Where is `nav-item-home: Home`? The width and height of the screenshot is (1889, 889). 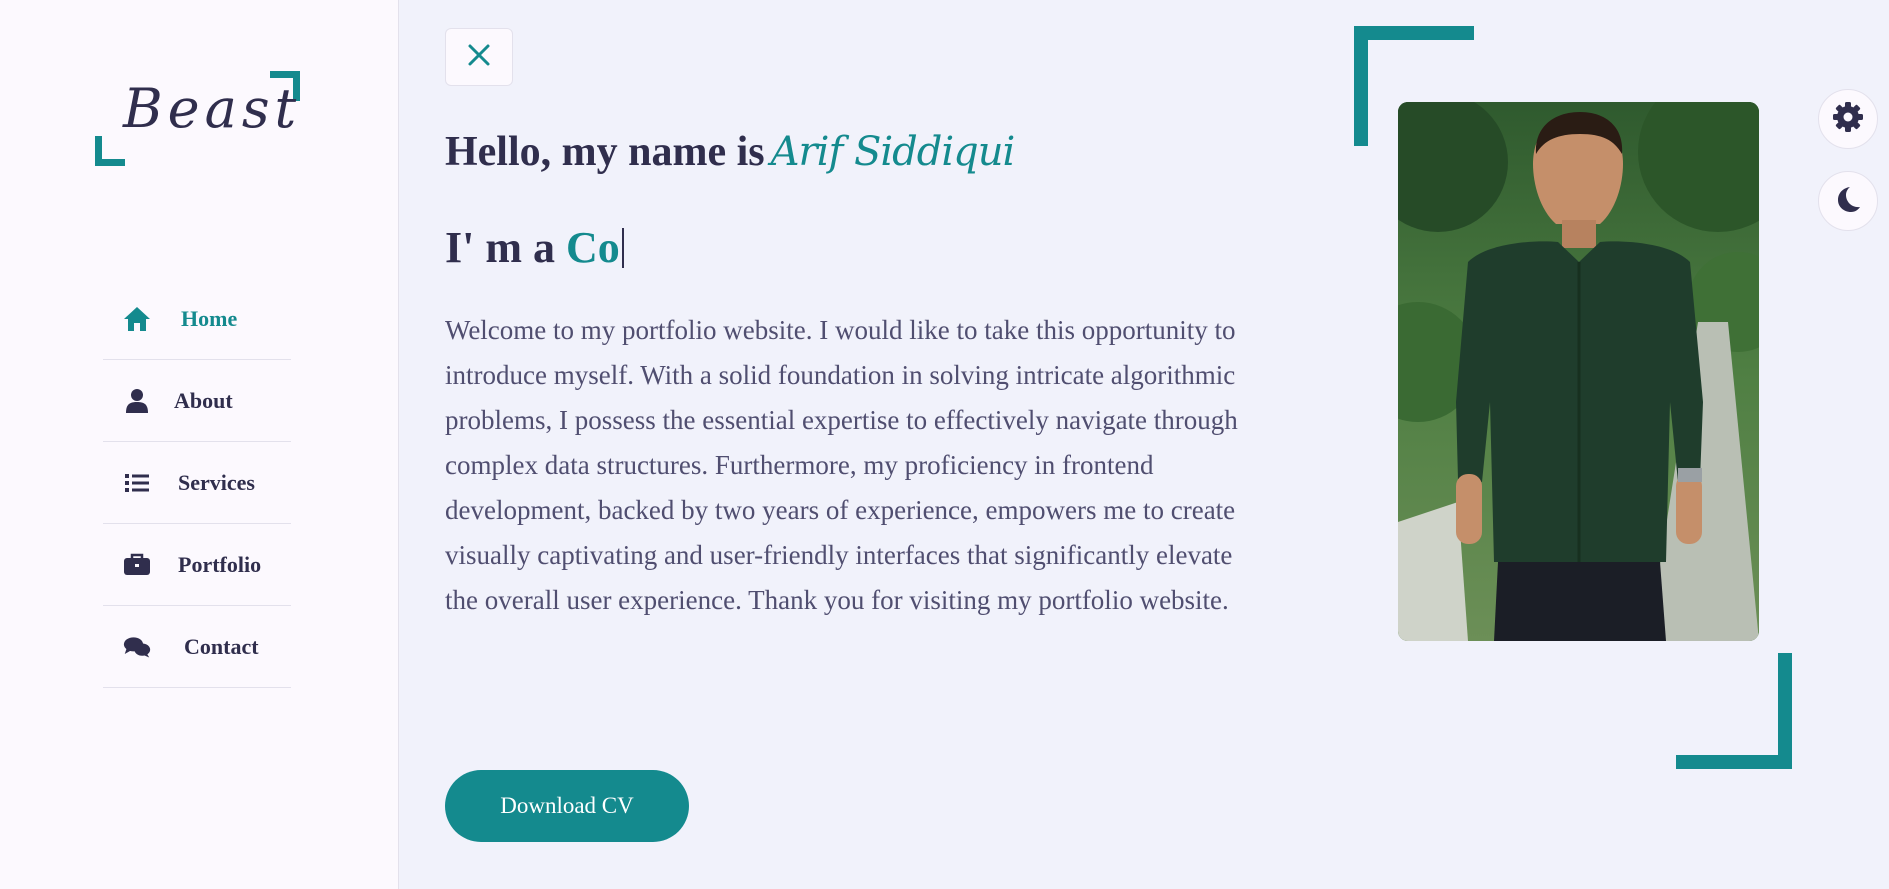 nav-item-home: Home is located at coordinates (197, 319).